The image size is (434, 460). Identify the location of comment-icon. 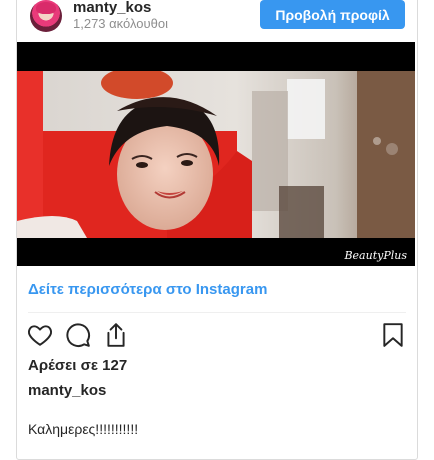
(78, 335).